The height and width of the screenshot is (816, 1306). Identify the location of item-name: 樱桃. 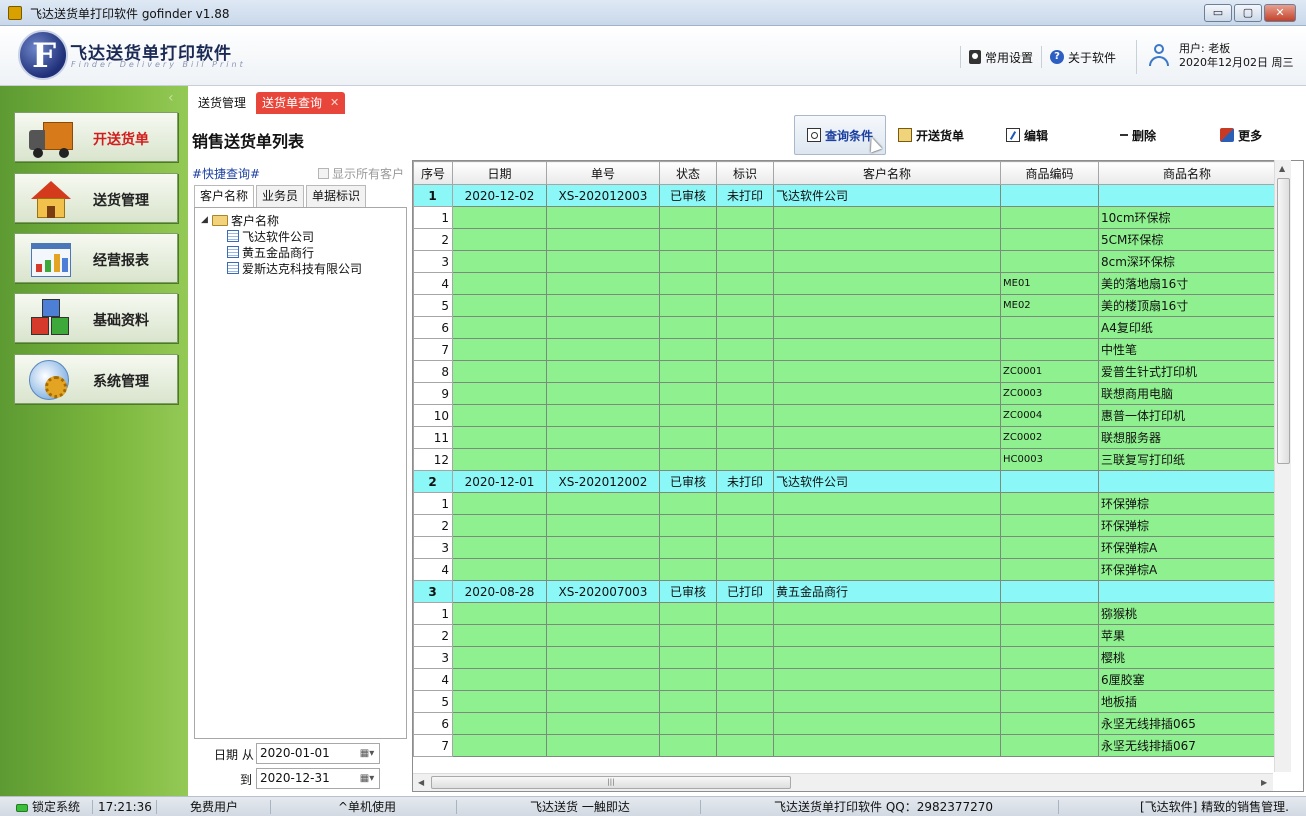
(1187, 657).